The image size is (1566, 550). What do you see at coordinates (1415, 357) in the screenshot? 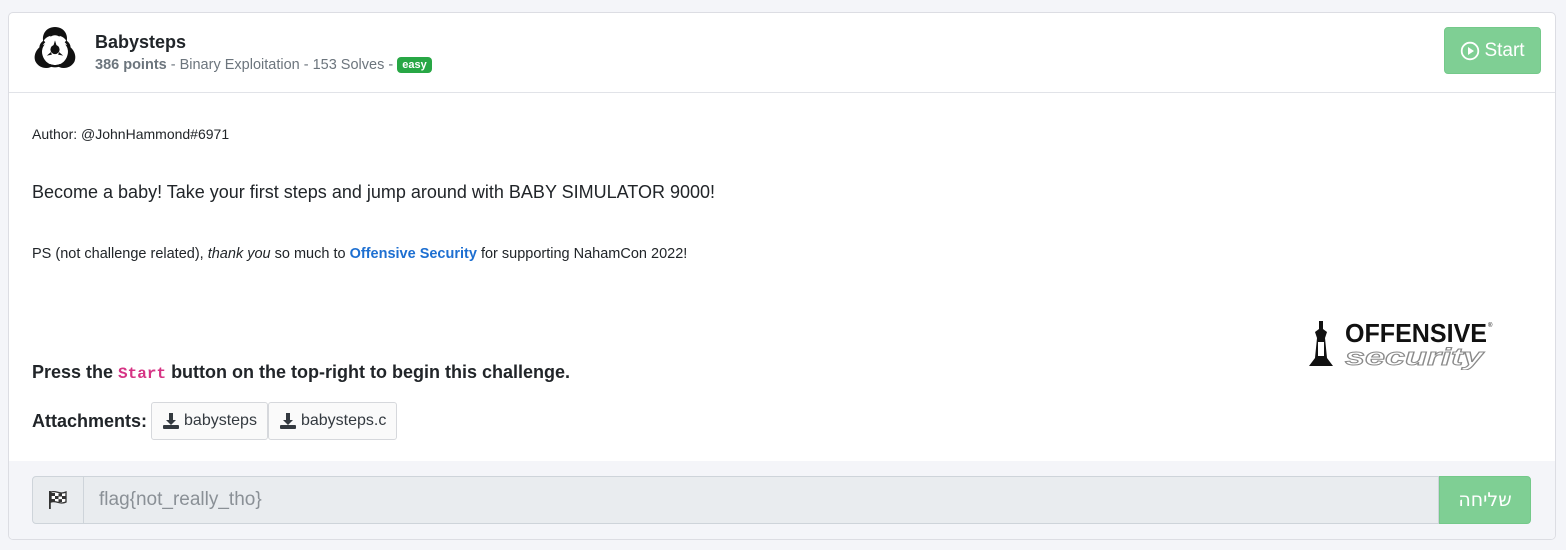
I see `svg-text: security` at bounding box center [1415, 357].